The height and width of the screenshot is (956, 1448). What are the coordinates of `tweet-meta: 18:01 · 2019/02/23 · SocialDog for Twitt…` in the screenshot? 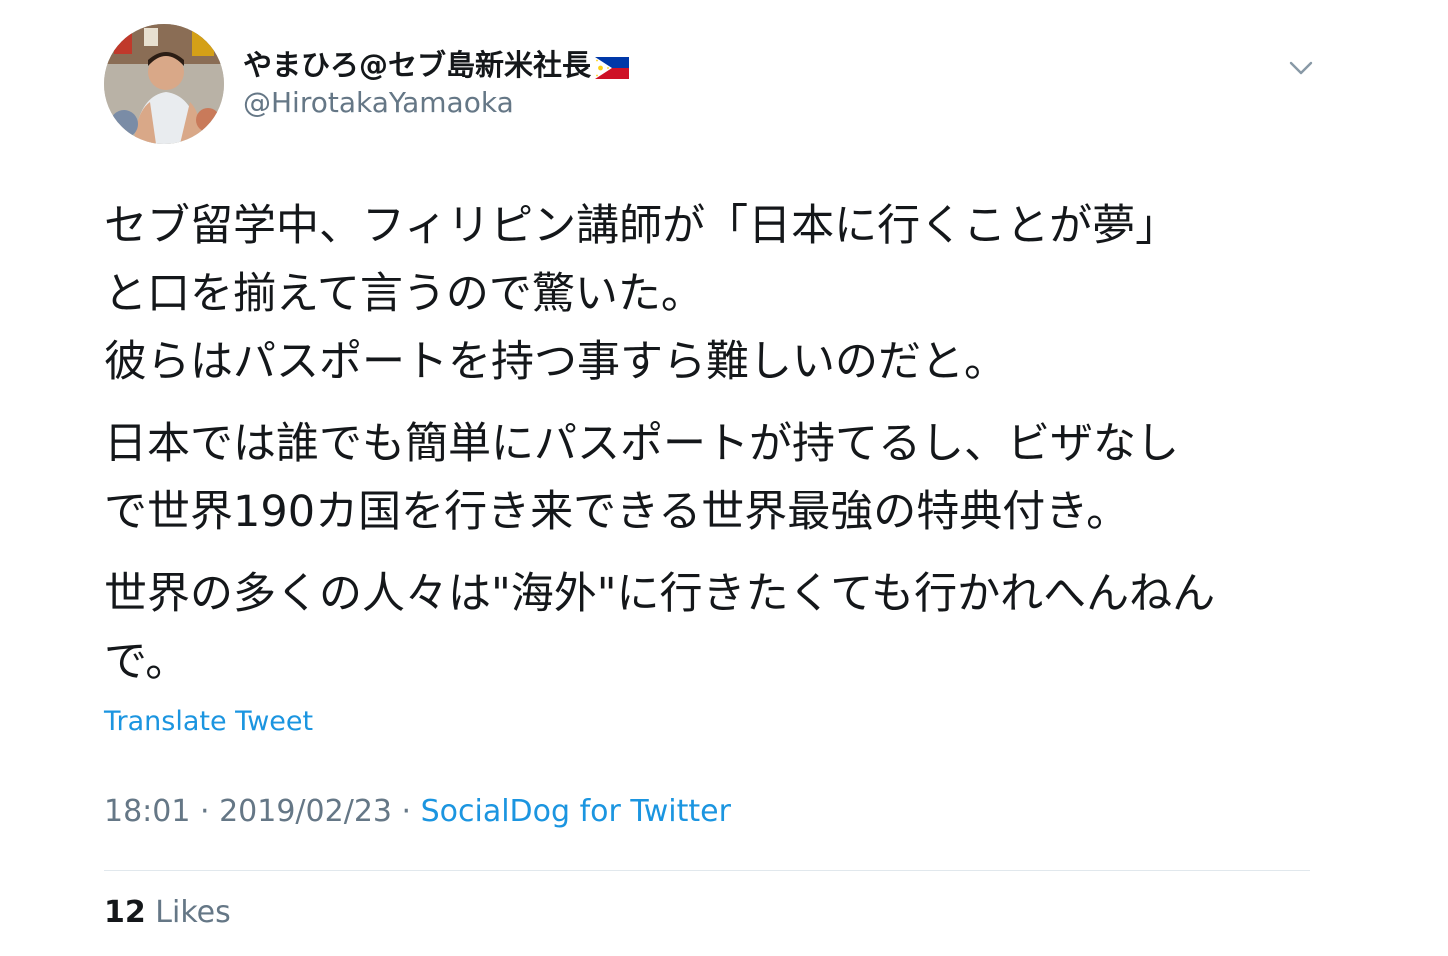 It's located at (417, 811).